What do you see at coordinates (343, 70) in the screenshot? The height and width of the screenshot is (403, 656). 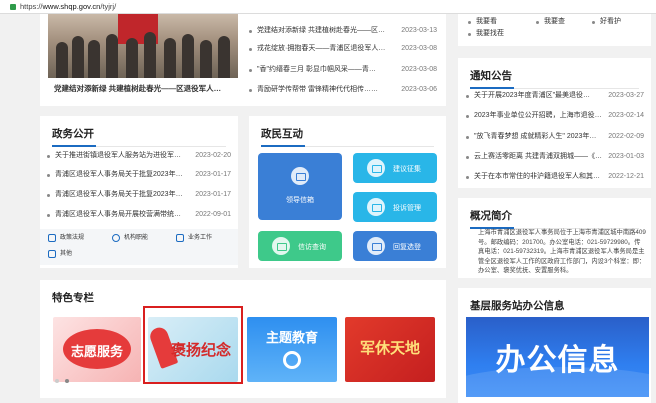 I see `news-item: "香"约缙春三月 彰显巾帼风采——青… 2023-03-08` at bounding box center [343, 70].